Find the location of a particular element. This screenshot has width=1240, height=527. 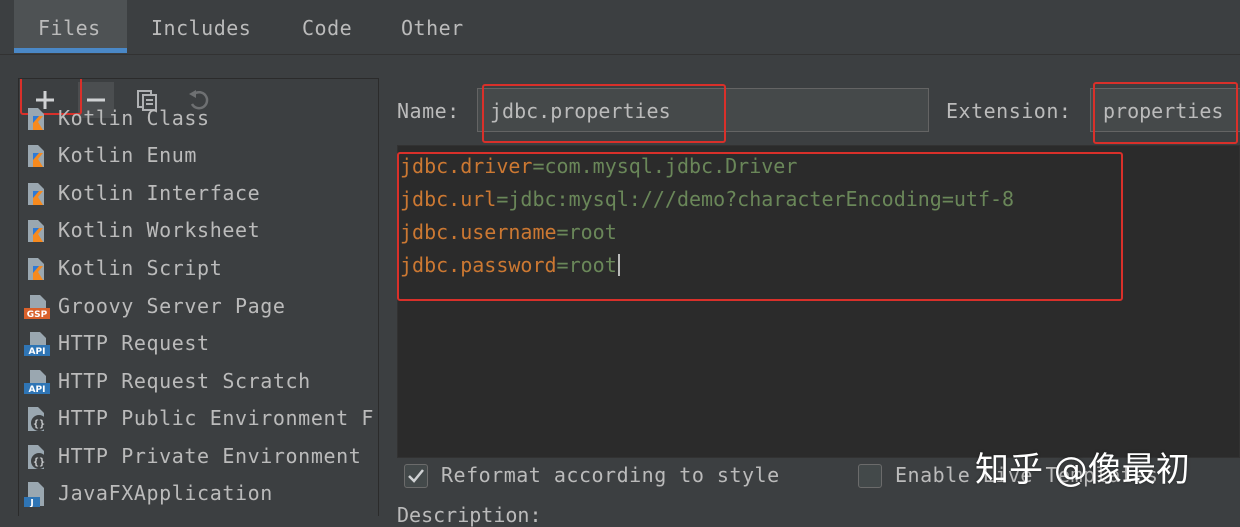

gsp-file-icon: GSP is located at coordinates (37, 307).